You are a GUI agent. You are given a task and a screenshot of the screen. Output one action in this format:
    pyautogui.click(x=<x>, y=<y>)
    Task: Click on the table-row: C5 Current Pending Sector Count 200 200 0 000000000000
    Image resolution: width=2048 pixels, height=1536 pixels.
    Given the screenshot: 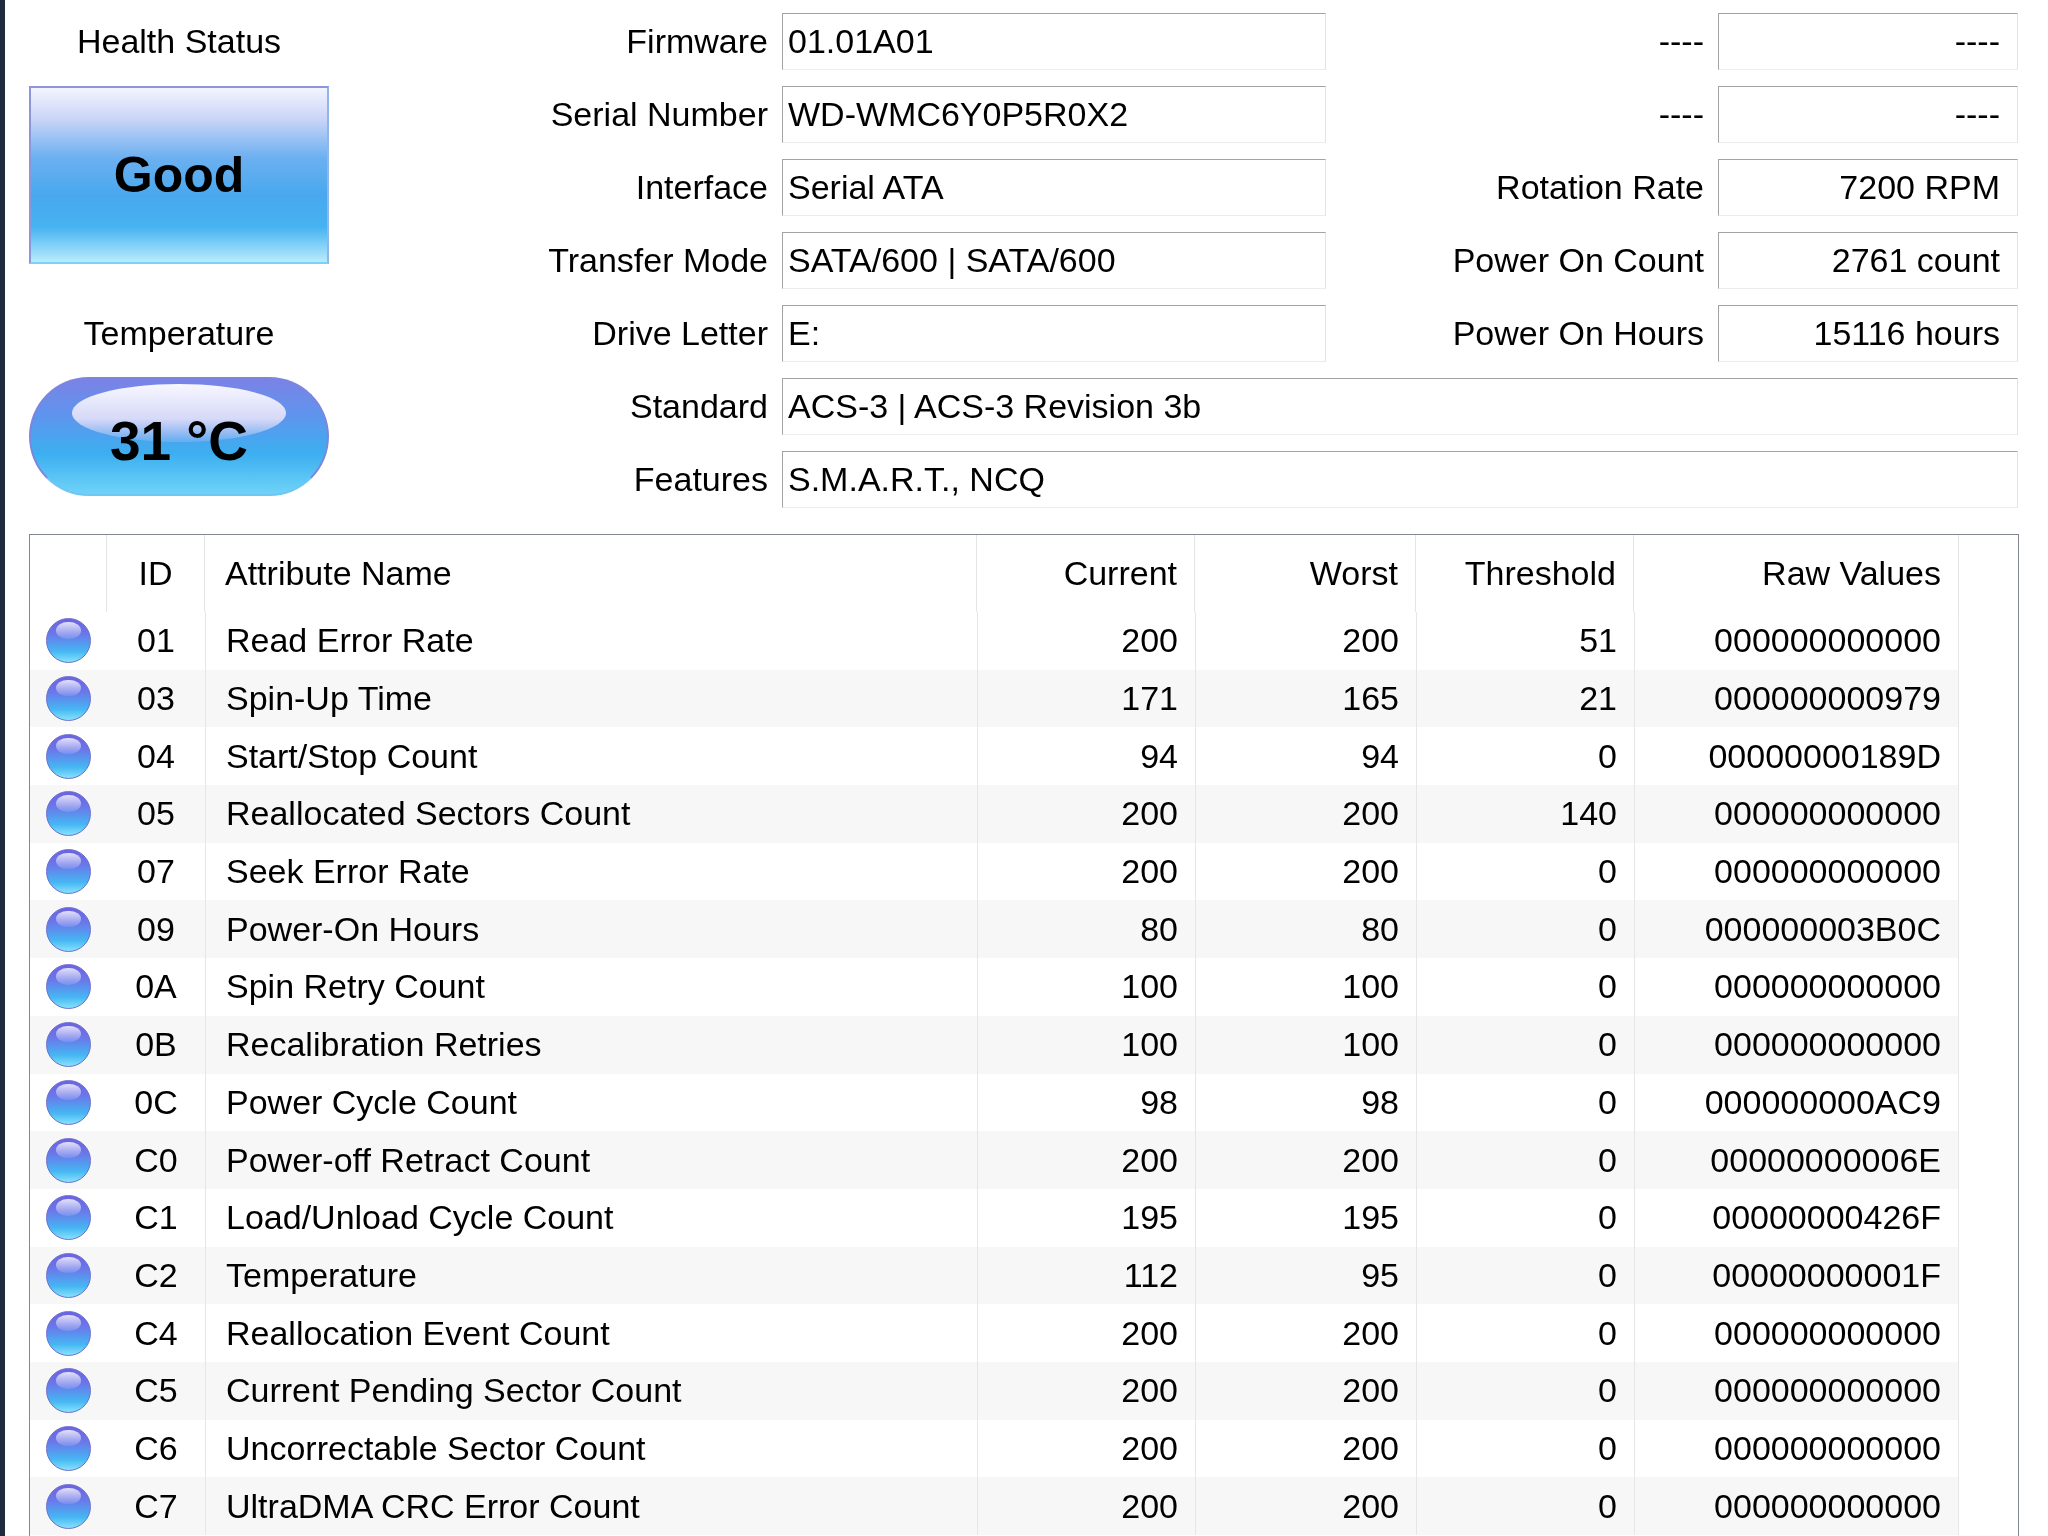 What is the action you would take?
    pyautogui.click(x=994, y=1390)
    